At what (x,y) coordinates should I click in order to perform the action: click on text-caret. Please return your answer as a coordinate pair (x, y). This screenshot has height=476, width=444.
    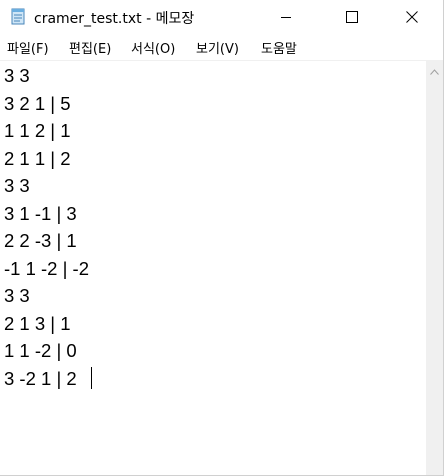
    Looking at the image, I should click on (91, 378).